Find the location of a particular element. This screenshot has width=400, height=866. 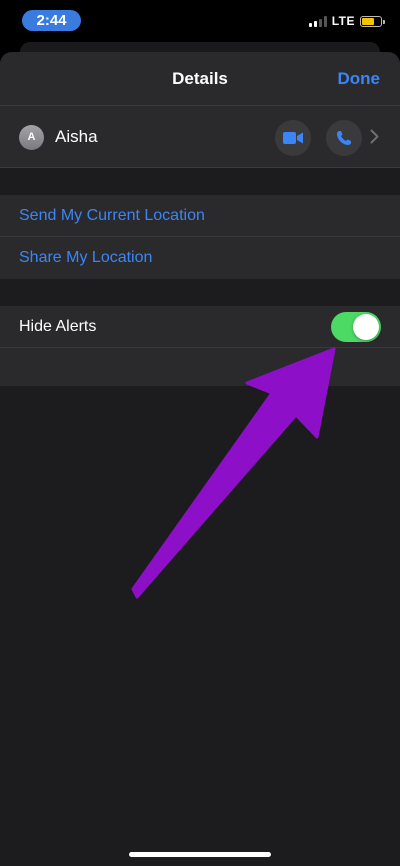

hide-alerts-label: Hide Alerts is located at coordinates (58, 326).